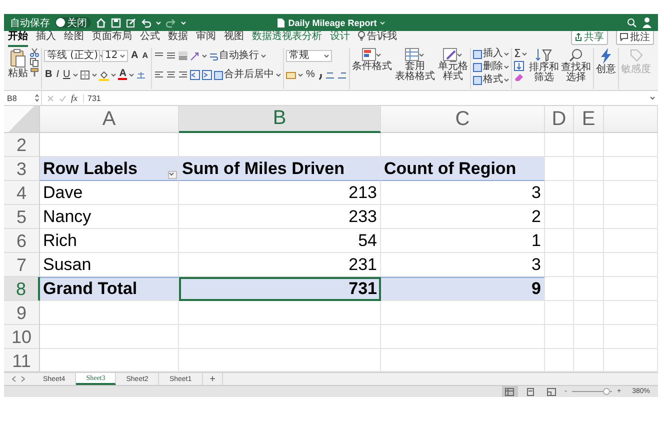  What do you see at coordinates (520, 54) in the screenshot?
I see `autosum-button: Σ` at bounding box center [520, 54].